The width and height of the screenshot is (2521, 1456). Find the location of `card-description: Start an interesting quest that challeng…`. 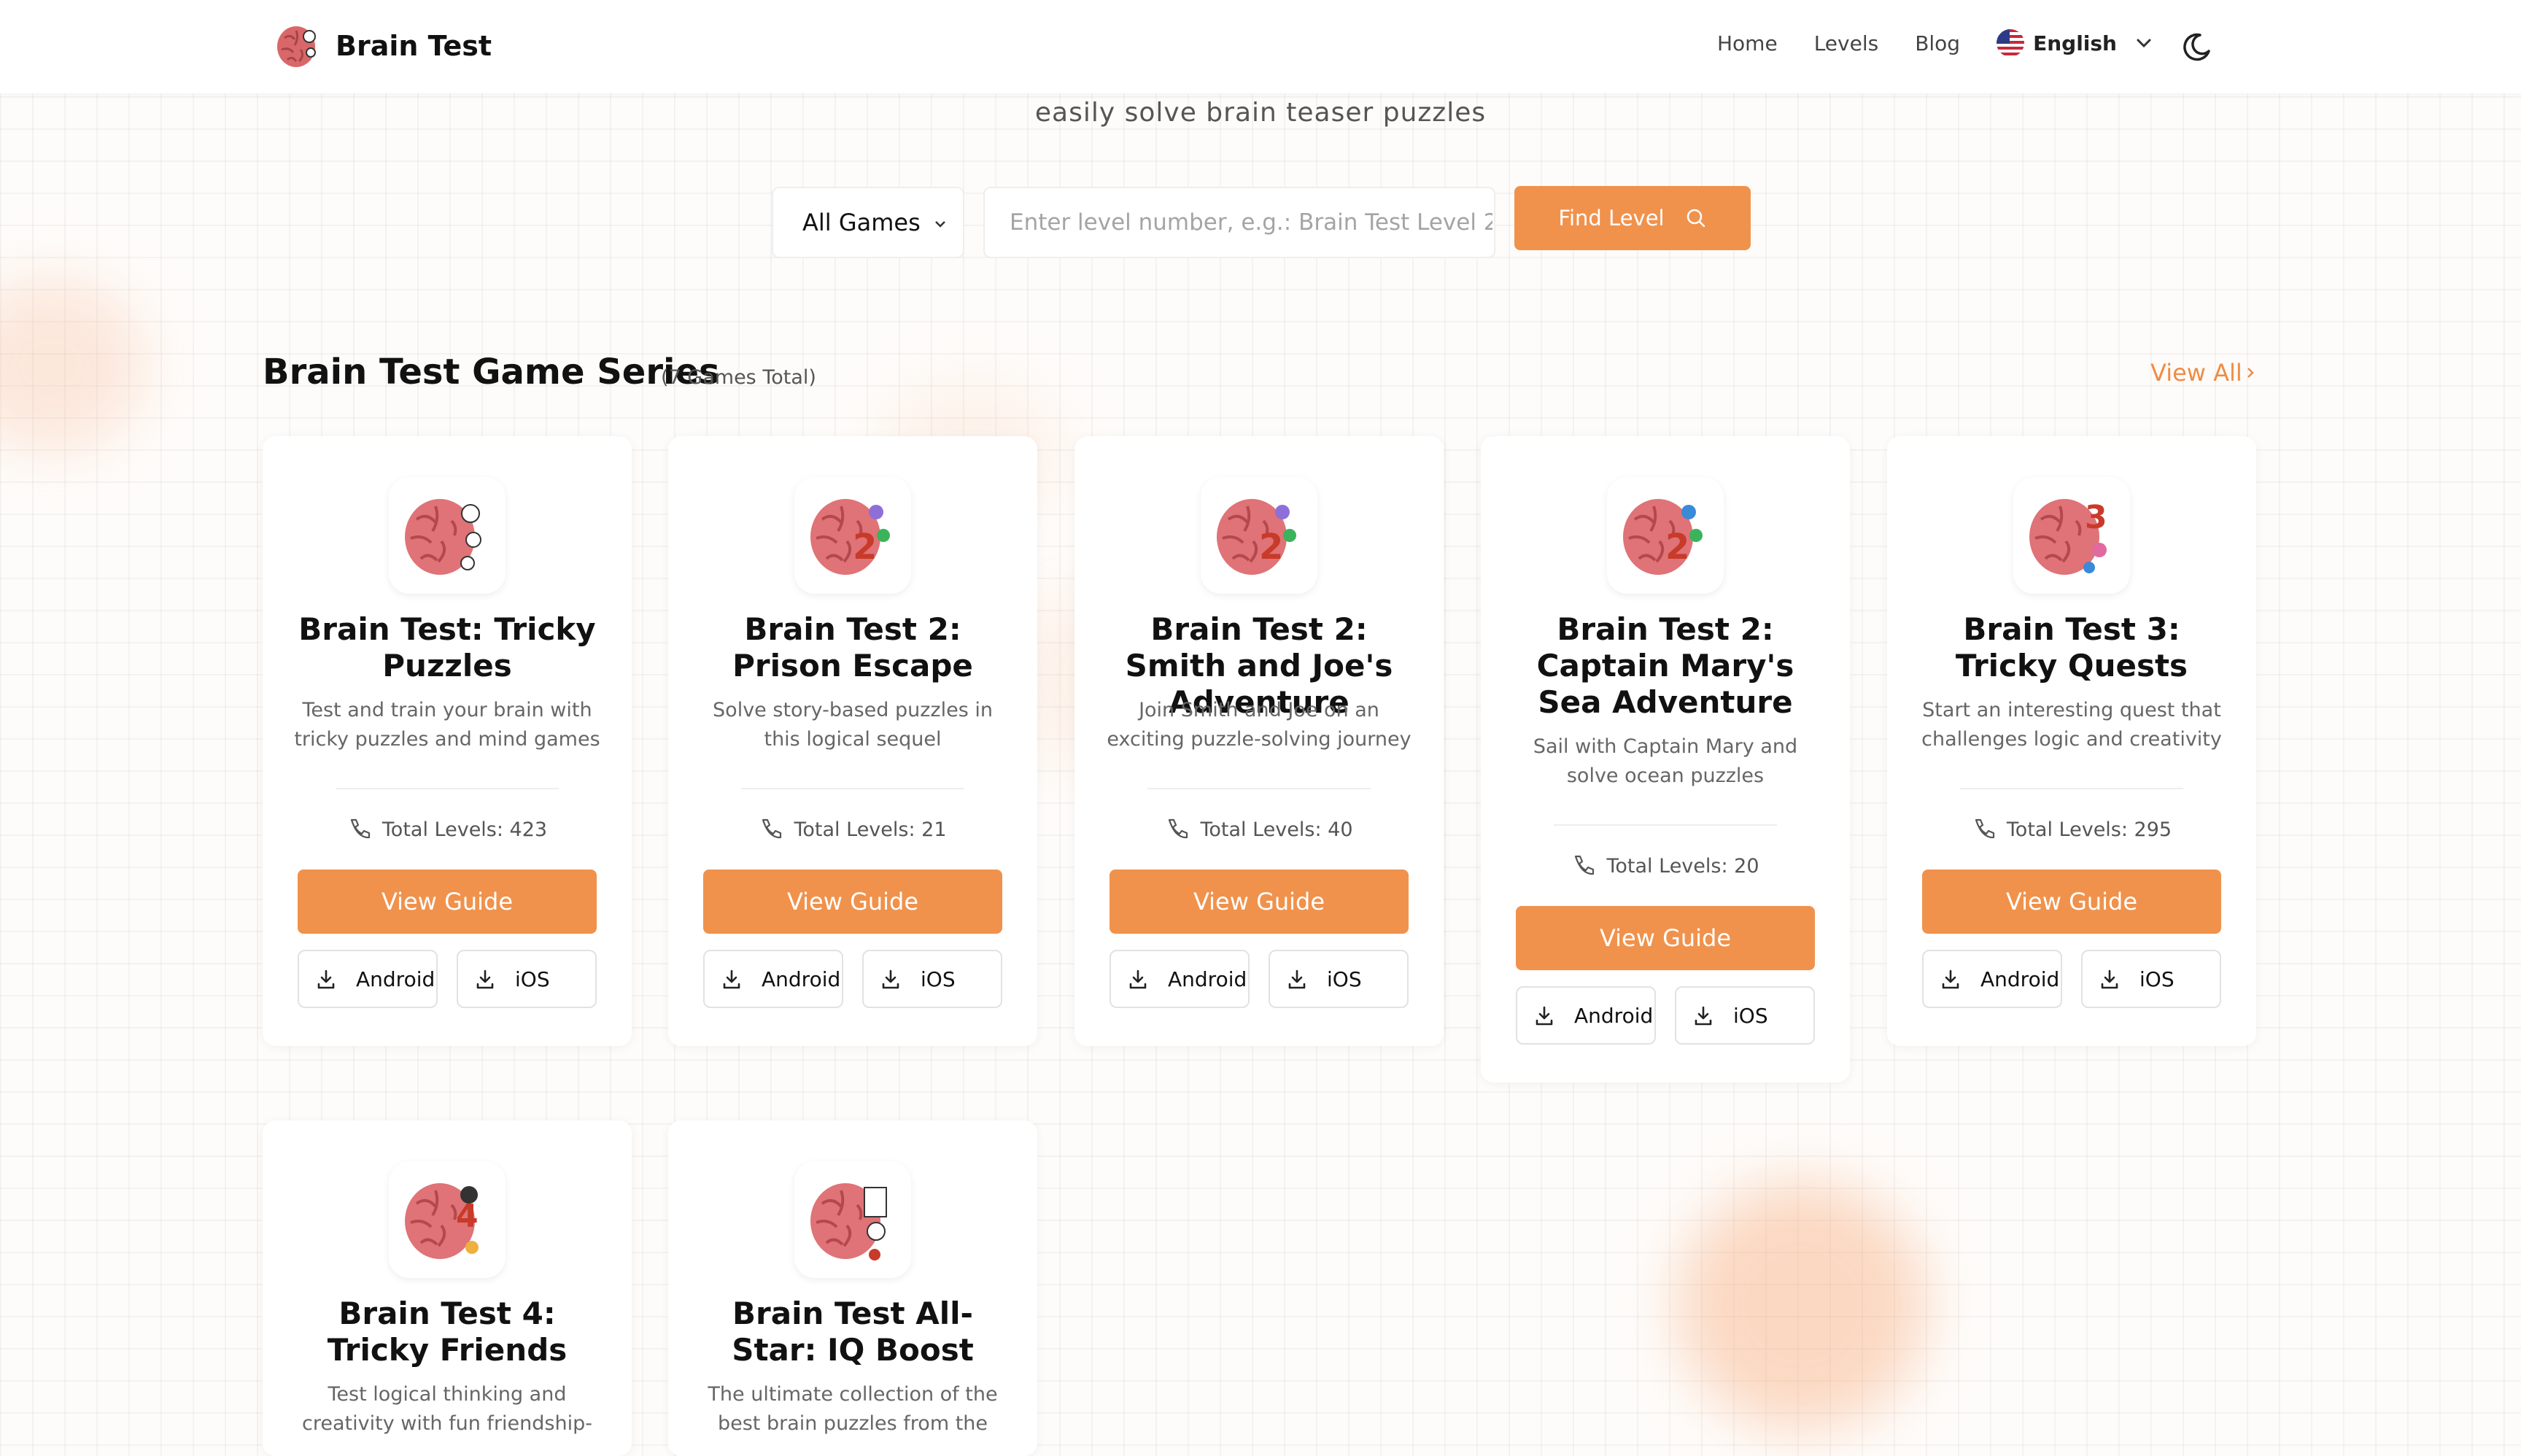

card-description: Start an interesting quest that challeng… is located at coordinates (2071, 725).